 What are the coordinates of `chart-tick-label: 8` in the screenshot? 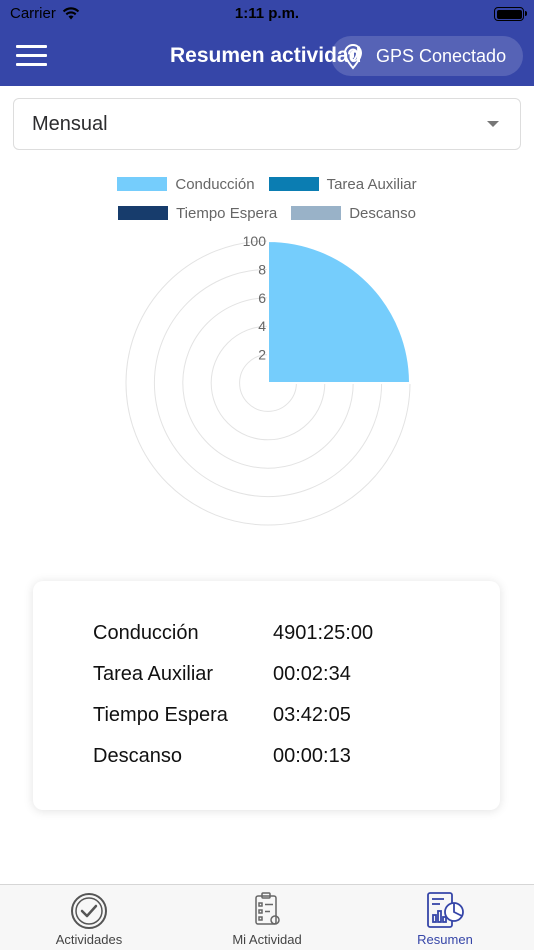 It's located at (262, 269).